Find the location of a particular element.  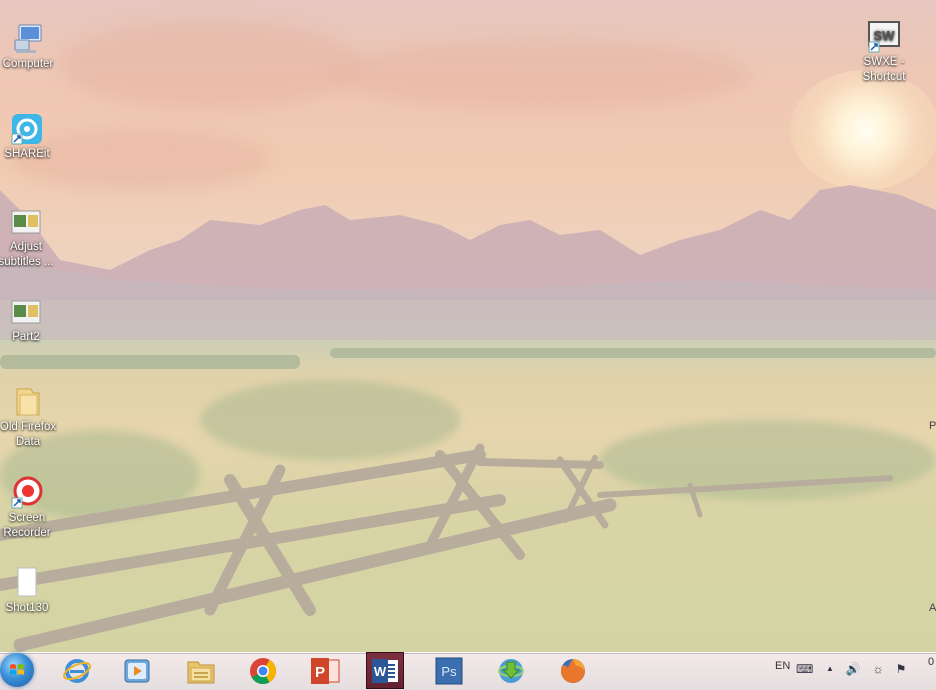

svg-text: W is located at coordinates (380, 671).